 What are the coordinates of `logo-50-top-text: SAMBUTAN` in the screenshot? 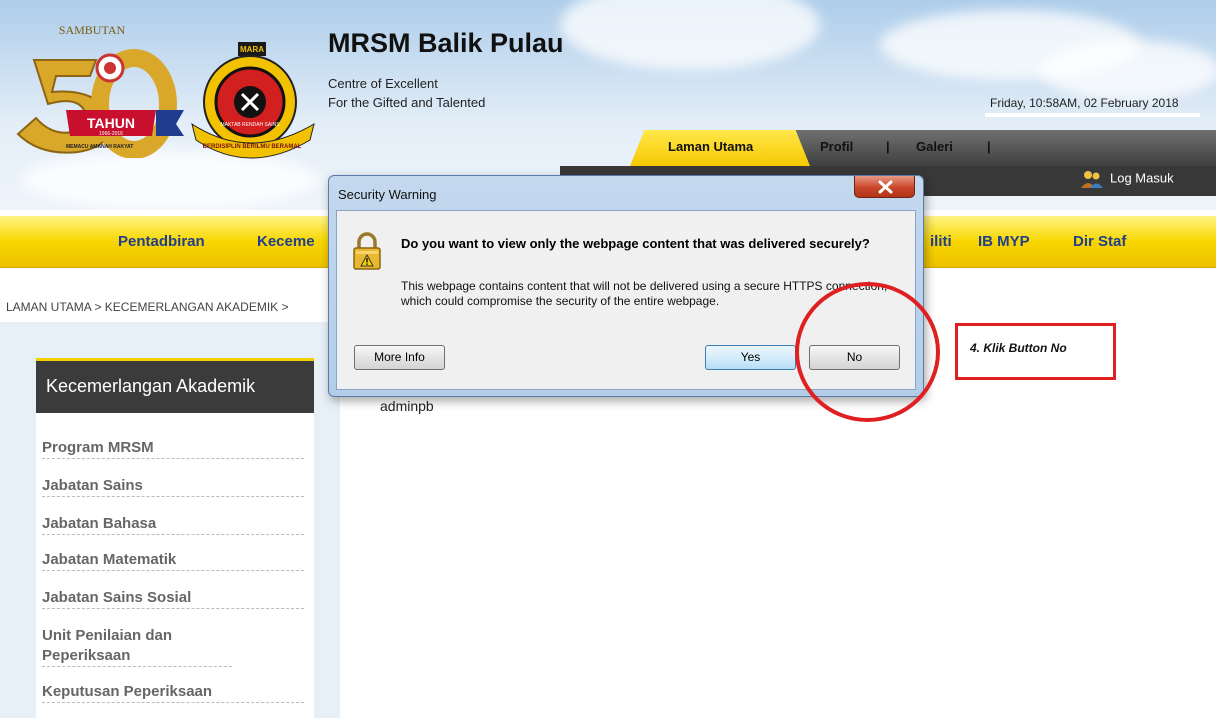 It's located at (92, 30).